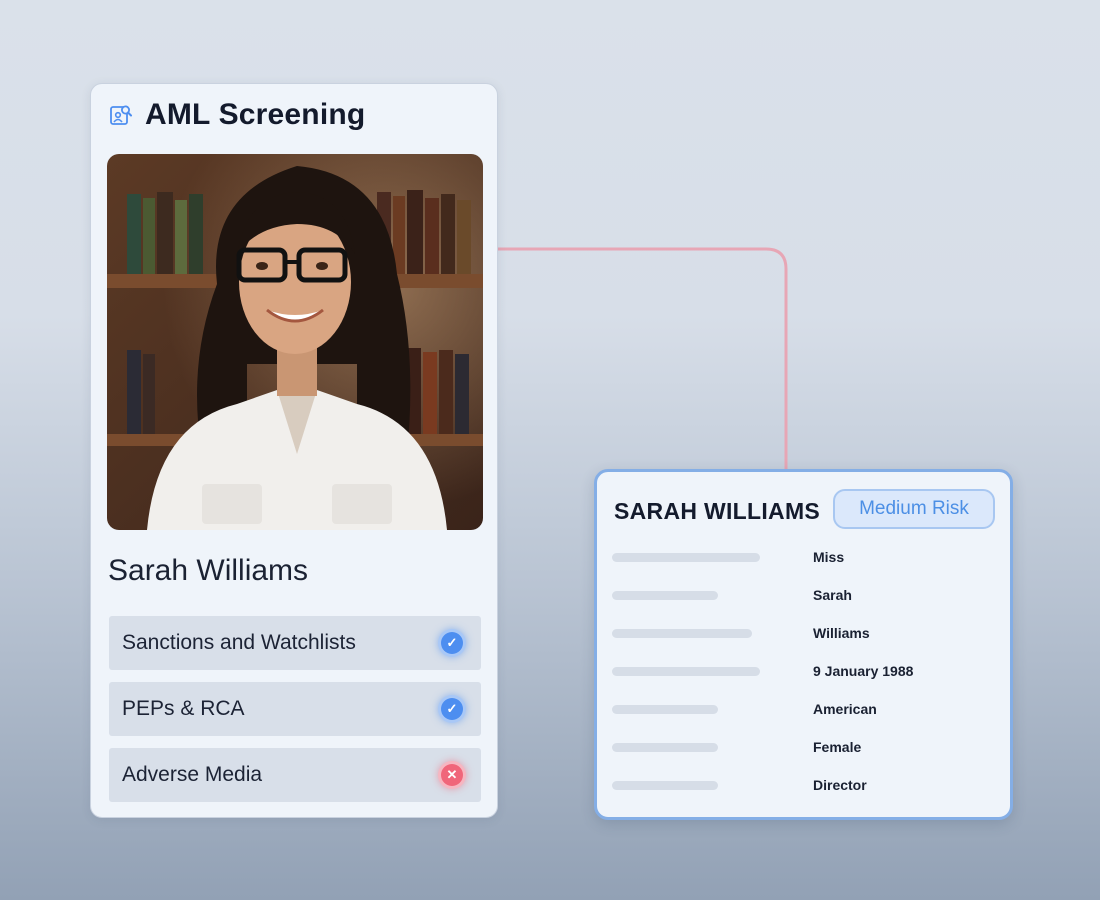 This screenshot has height=900, width=1100. What do you see at coordinates (807, 790) in the screenshot?
I see `field-row-occupation: Director` at bounding box center [807, 790].